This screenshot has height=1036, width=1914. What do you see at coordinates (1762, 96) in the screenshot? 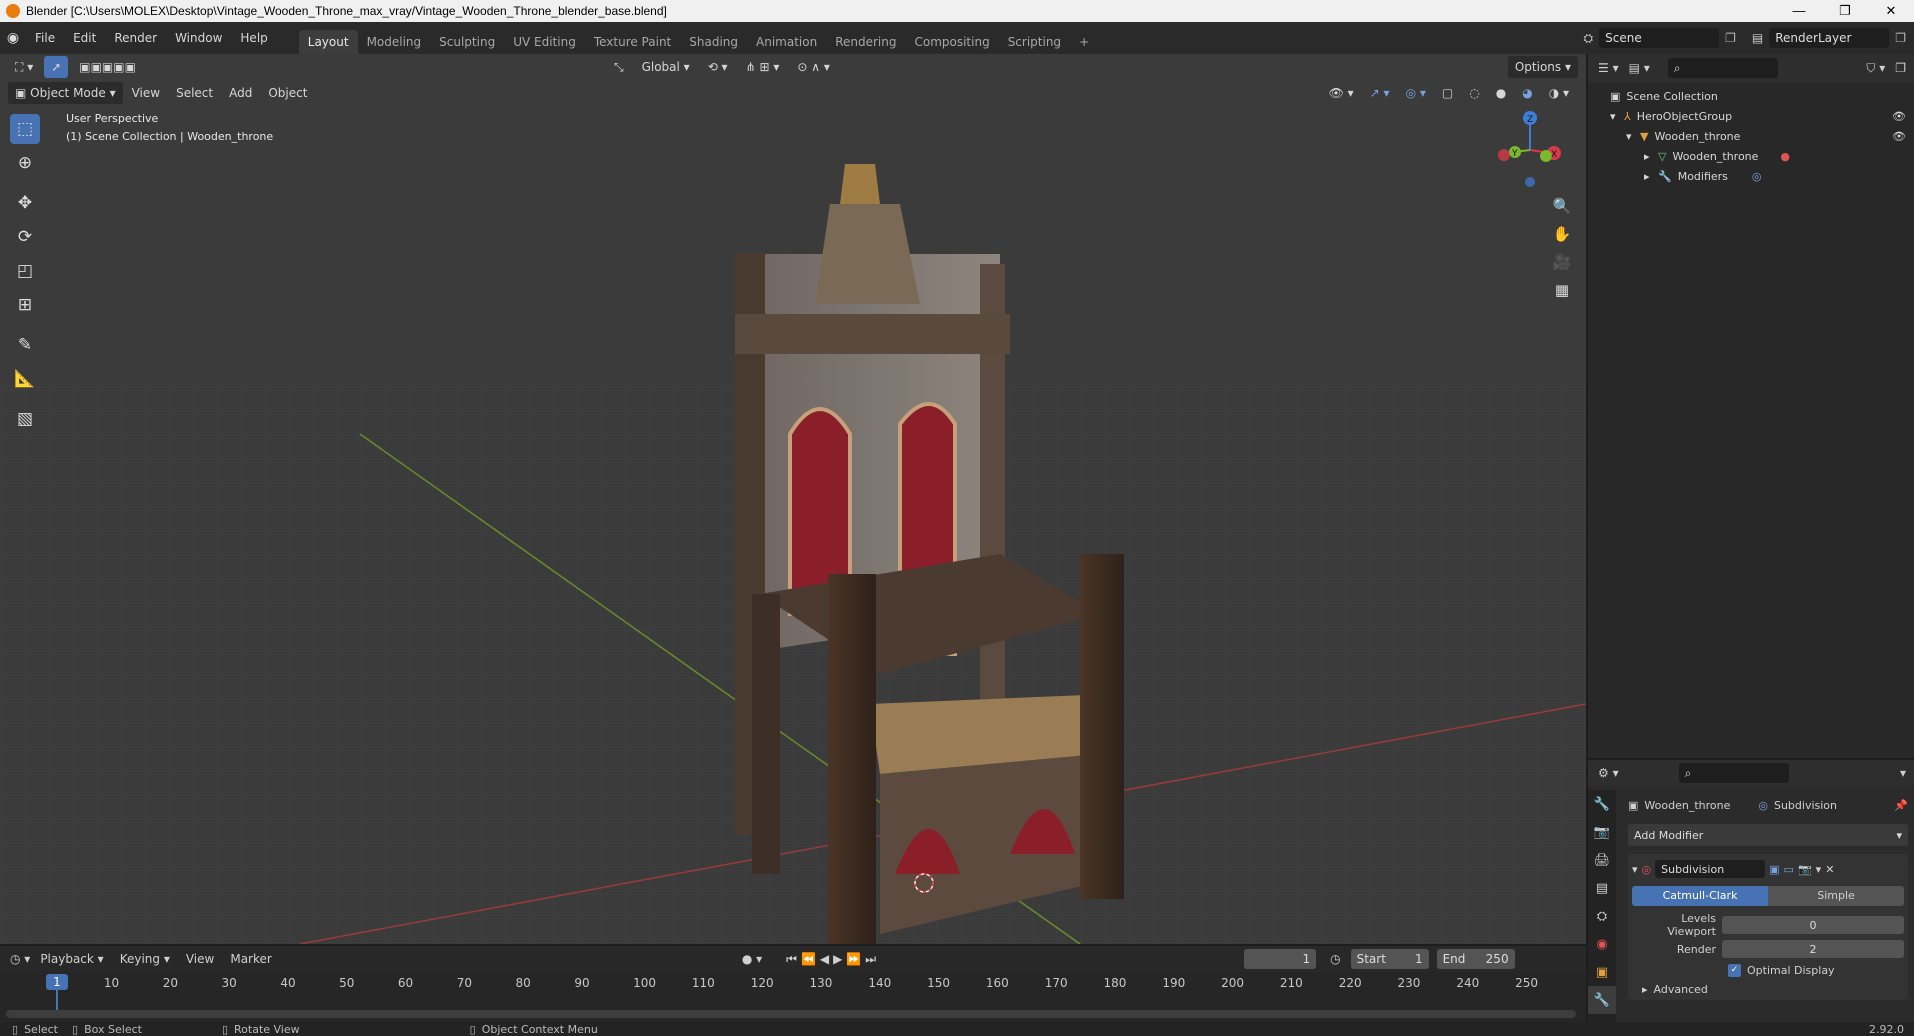
I see `scene-collection-row: ▣ Scene Collection` at bounding box center [1762, 96].